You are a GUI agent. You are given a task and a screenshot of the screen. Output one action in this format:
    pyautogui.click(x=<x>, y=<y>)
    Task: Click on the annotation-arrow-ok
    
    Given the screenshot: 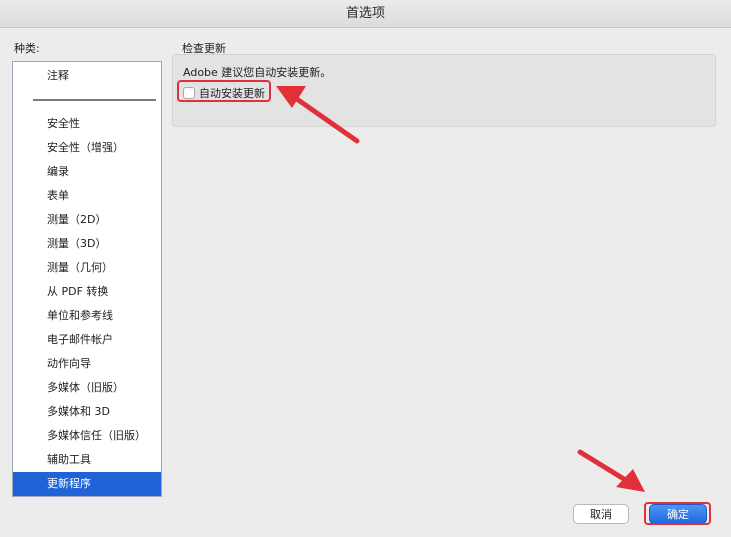 What is the action you would take?
    pyautogui.click(x=611, y=470)
    